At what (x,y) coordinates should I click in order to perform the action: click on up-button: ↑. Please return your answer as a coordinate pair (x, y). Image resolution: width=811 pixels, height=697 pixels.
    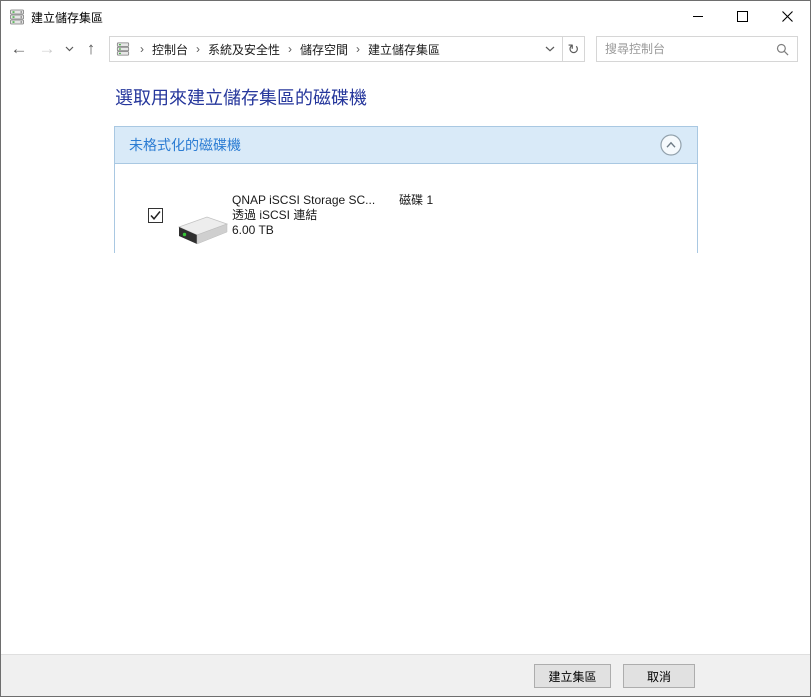
    Looking at the image, I should click on (91, 48).